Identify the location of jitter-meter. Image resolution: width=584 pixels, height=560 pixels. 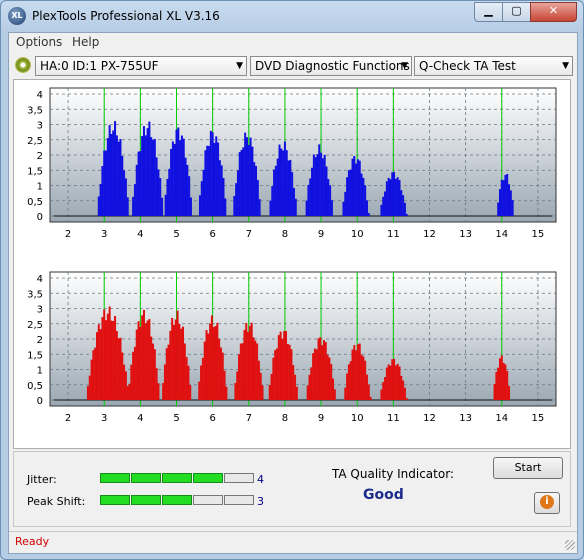
(177, 478).